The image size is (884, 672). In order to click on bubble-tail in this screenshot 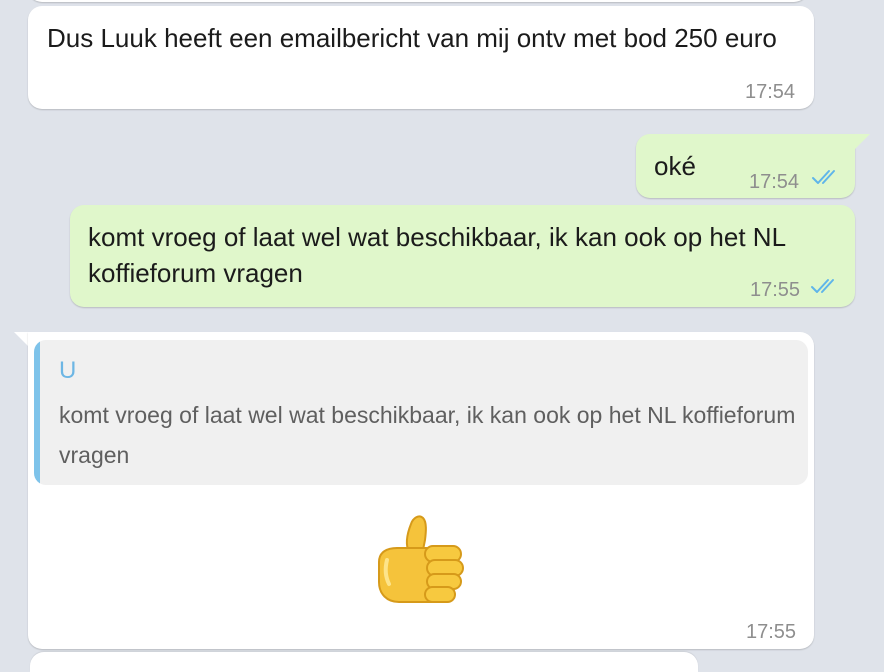, I will do `click(860, 144)`.